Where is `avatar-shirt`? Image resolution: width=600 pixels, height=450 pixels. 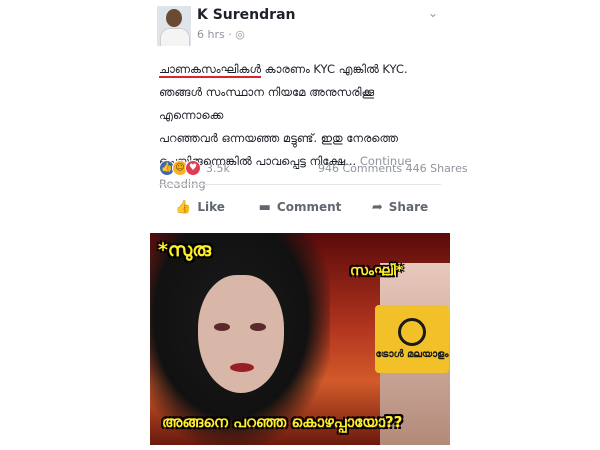
avatar-shirt is located at coordinates (175, 37).